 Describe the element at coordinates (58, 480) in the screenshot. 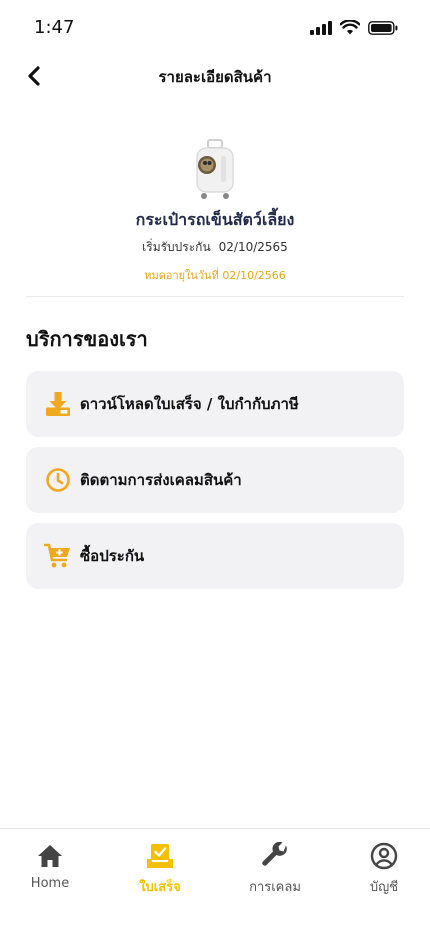

I see `clock-icon` at that location.